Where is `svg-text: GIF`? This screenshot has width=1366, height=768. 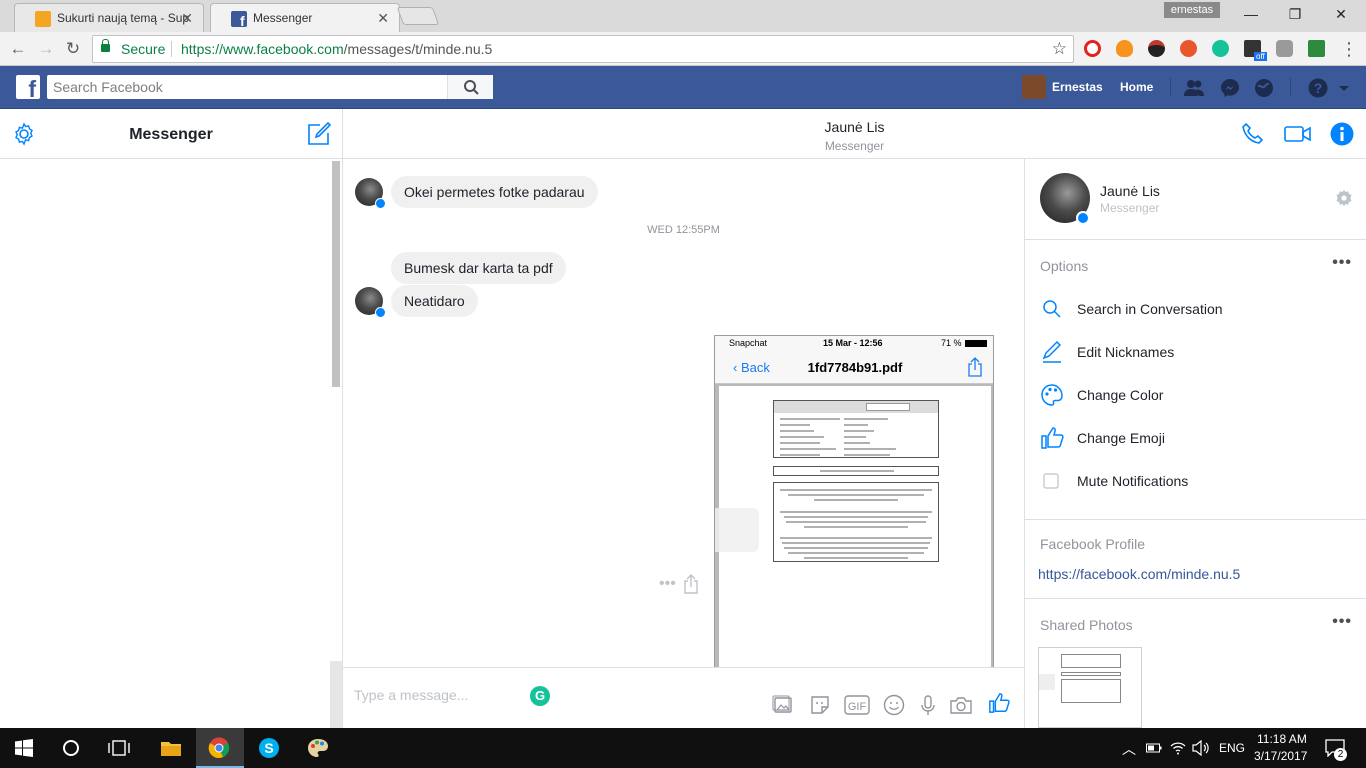 svg-text: GIF is located at coordinates (857, 707).